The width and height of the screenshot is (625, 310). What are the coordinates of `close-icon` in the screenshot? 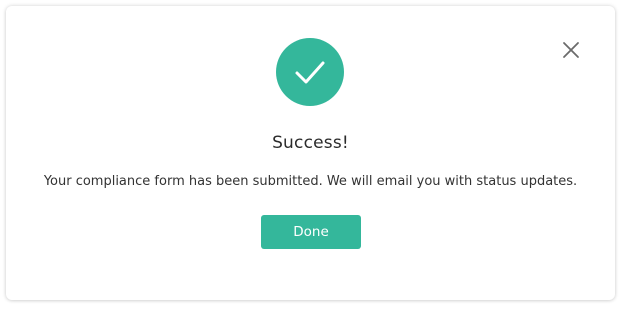 It's located at (571, 50).